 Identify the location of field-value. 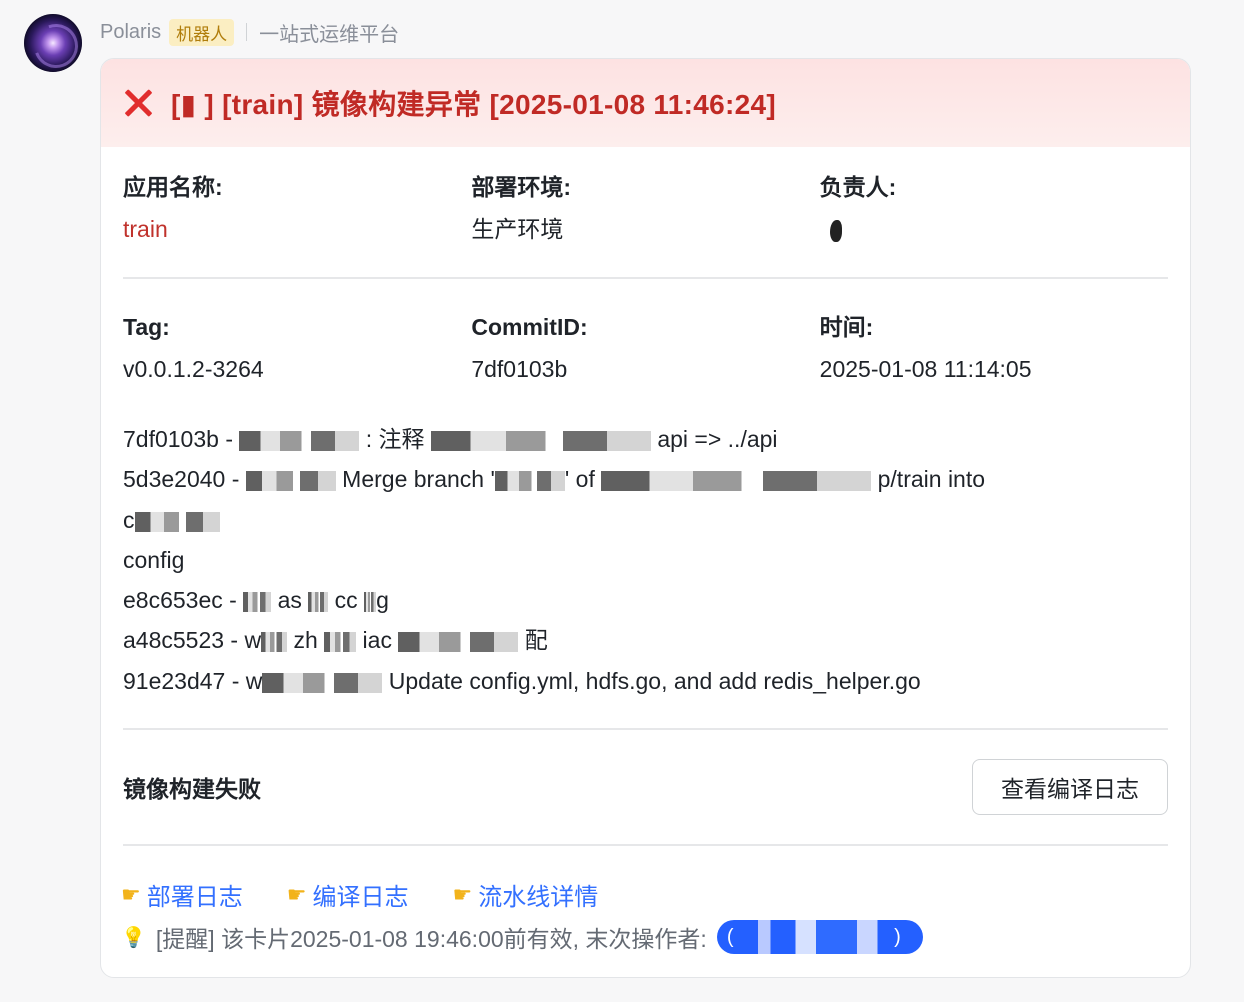
(994, 229).